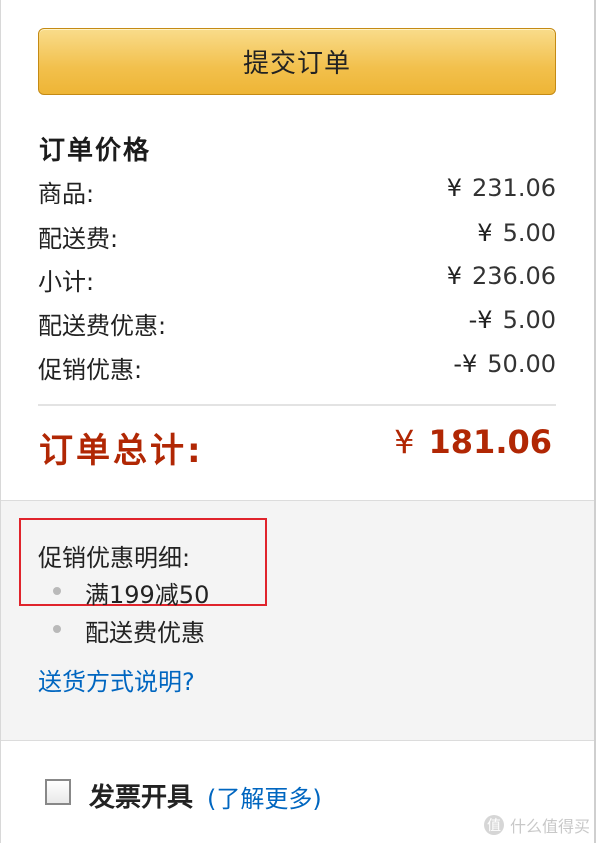 Image resolution: width=600 pixels, height=843 pixels. I want to click on order-total-label: 订单总计:, so click(121, 451).